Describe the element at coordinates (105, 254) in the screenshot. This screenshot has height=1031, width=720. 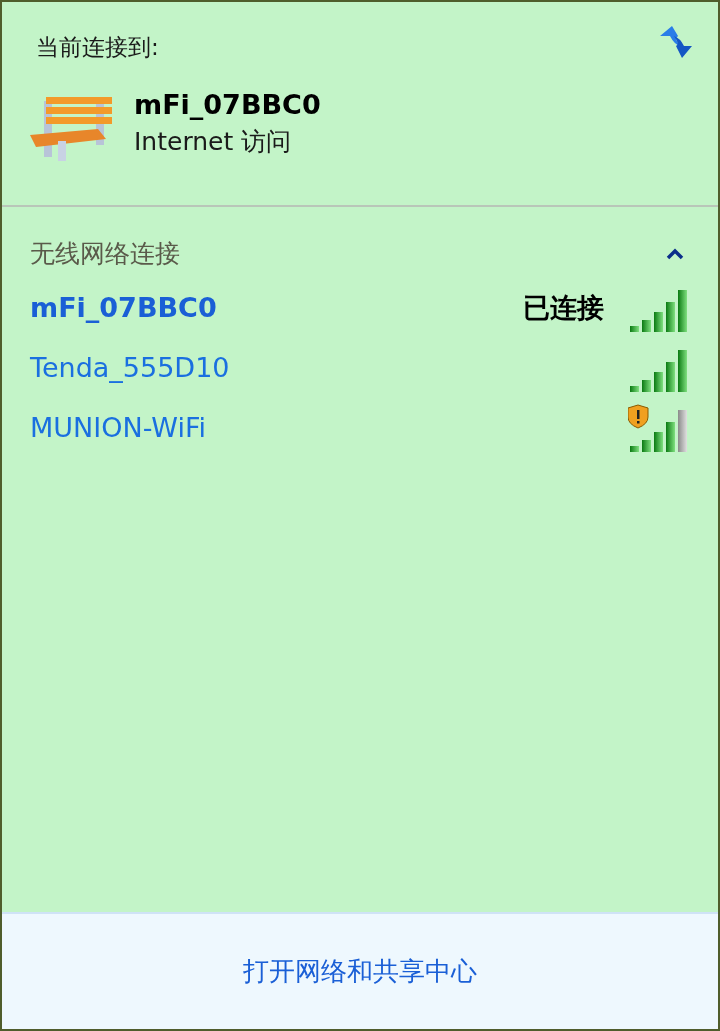
I see `section-title: 无线网络连接` at that location.